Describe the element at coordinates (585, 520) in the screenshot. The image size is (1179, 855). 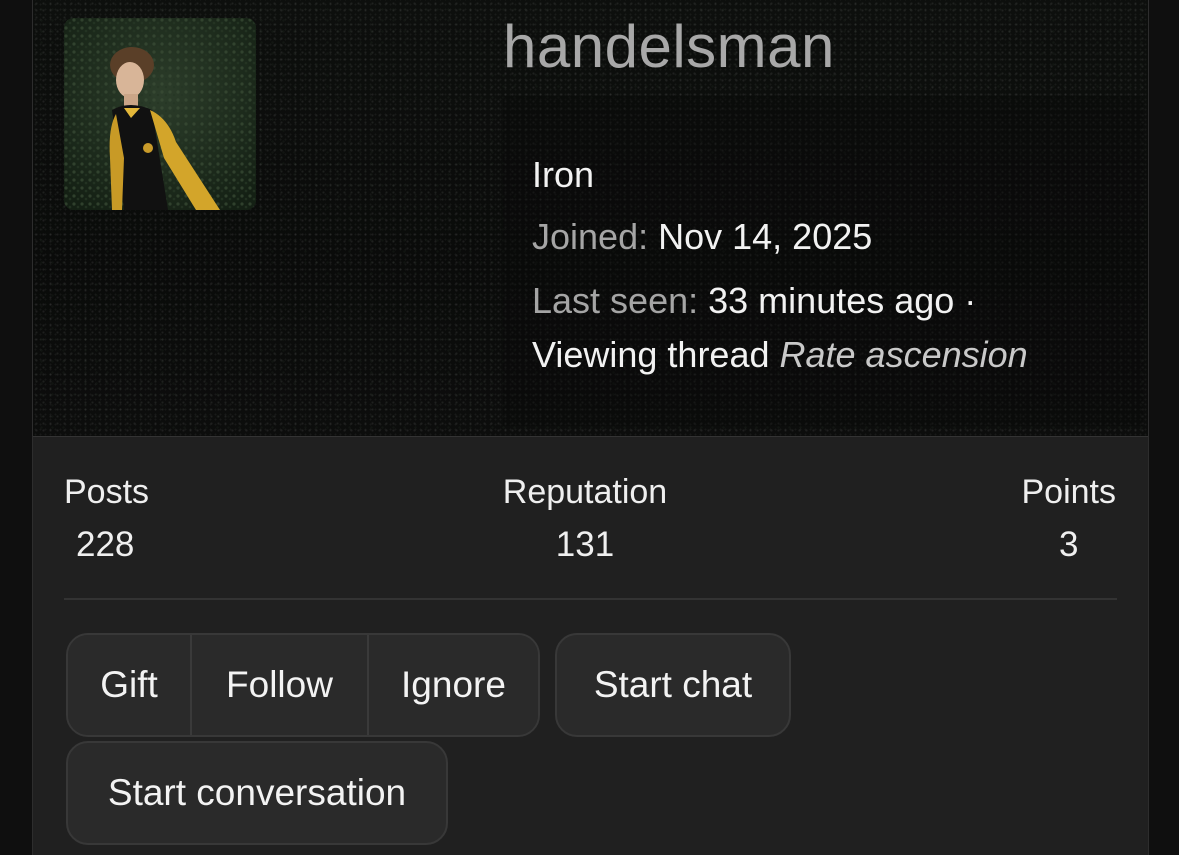
I see `stat-reputation: Reputation 131` at that location.